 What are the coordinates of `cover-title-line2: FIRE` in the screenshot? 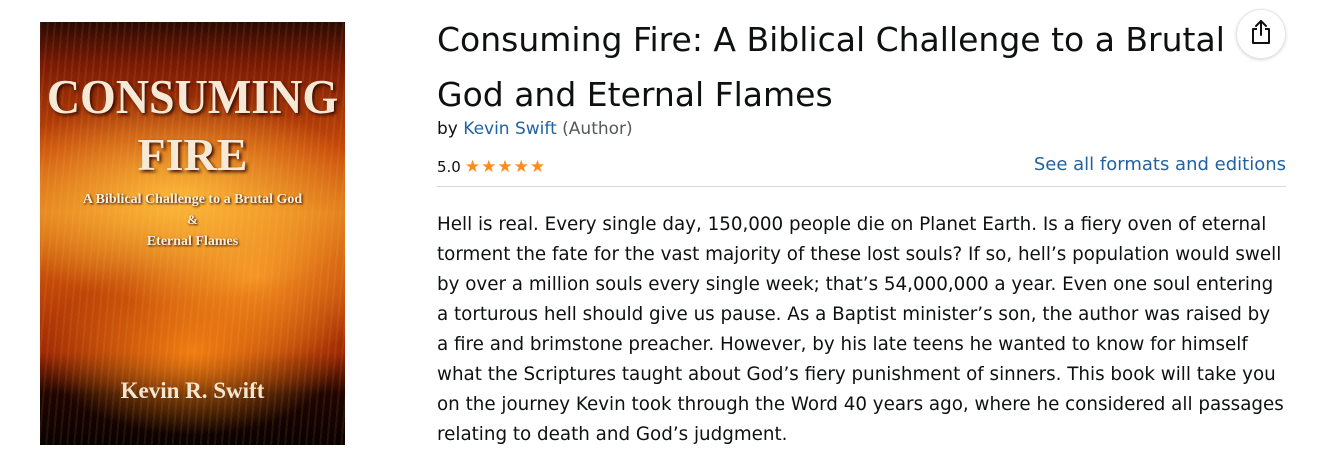 It's located at (192, 154).